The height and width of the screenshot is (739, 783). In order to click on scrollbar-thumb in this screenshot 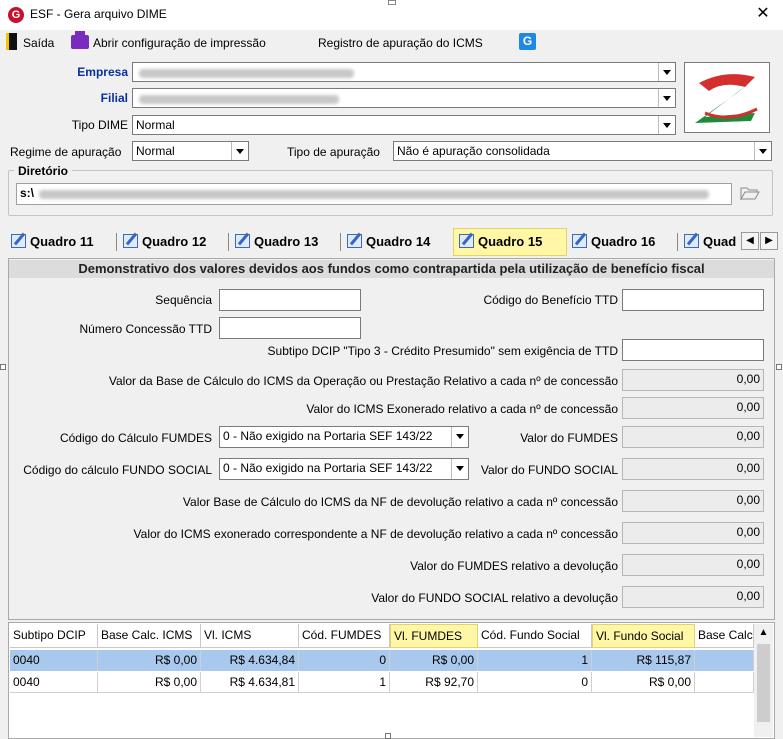, I will do `click(763, 683)`.